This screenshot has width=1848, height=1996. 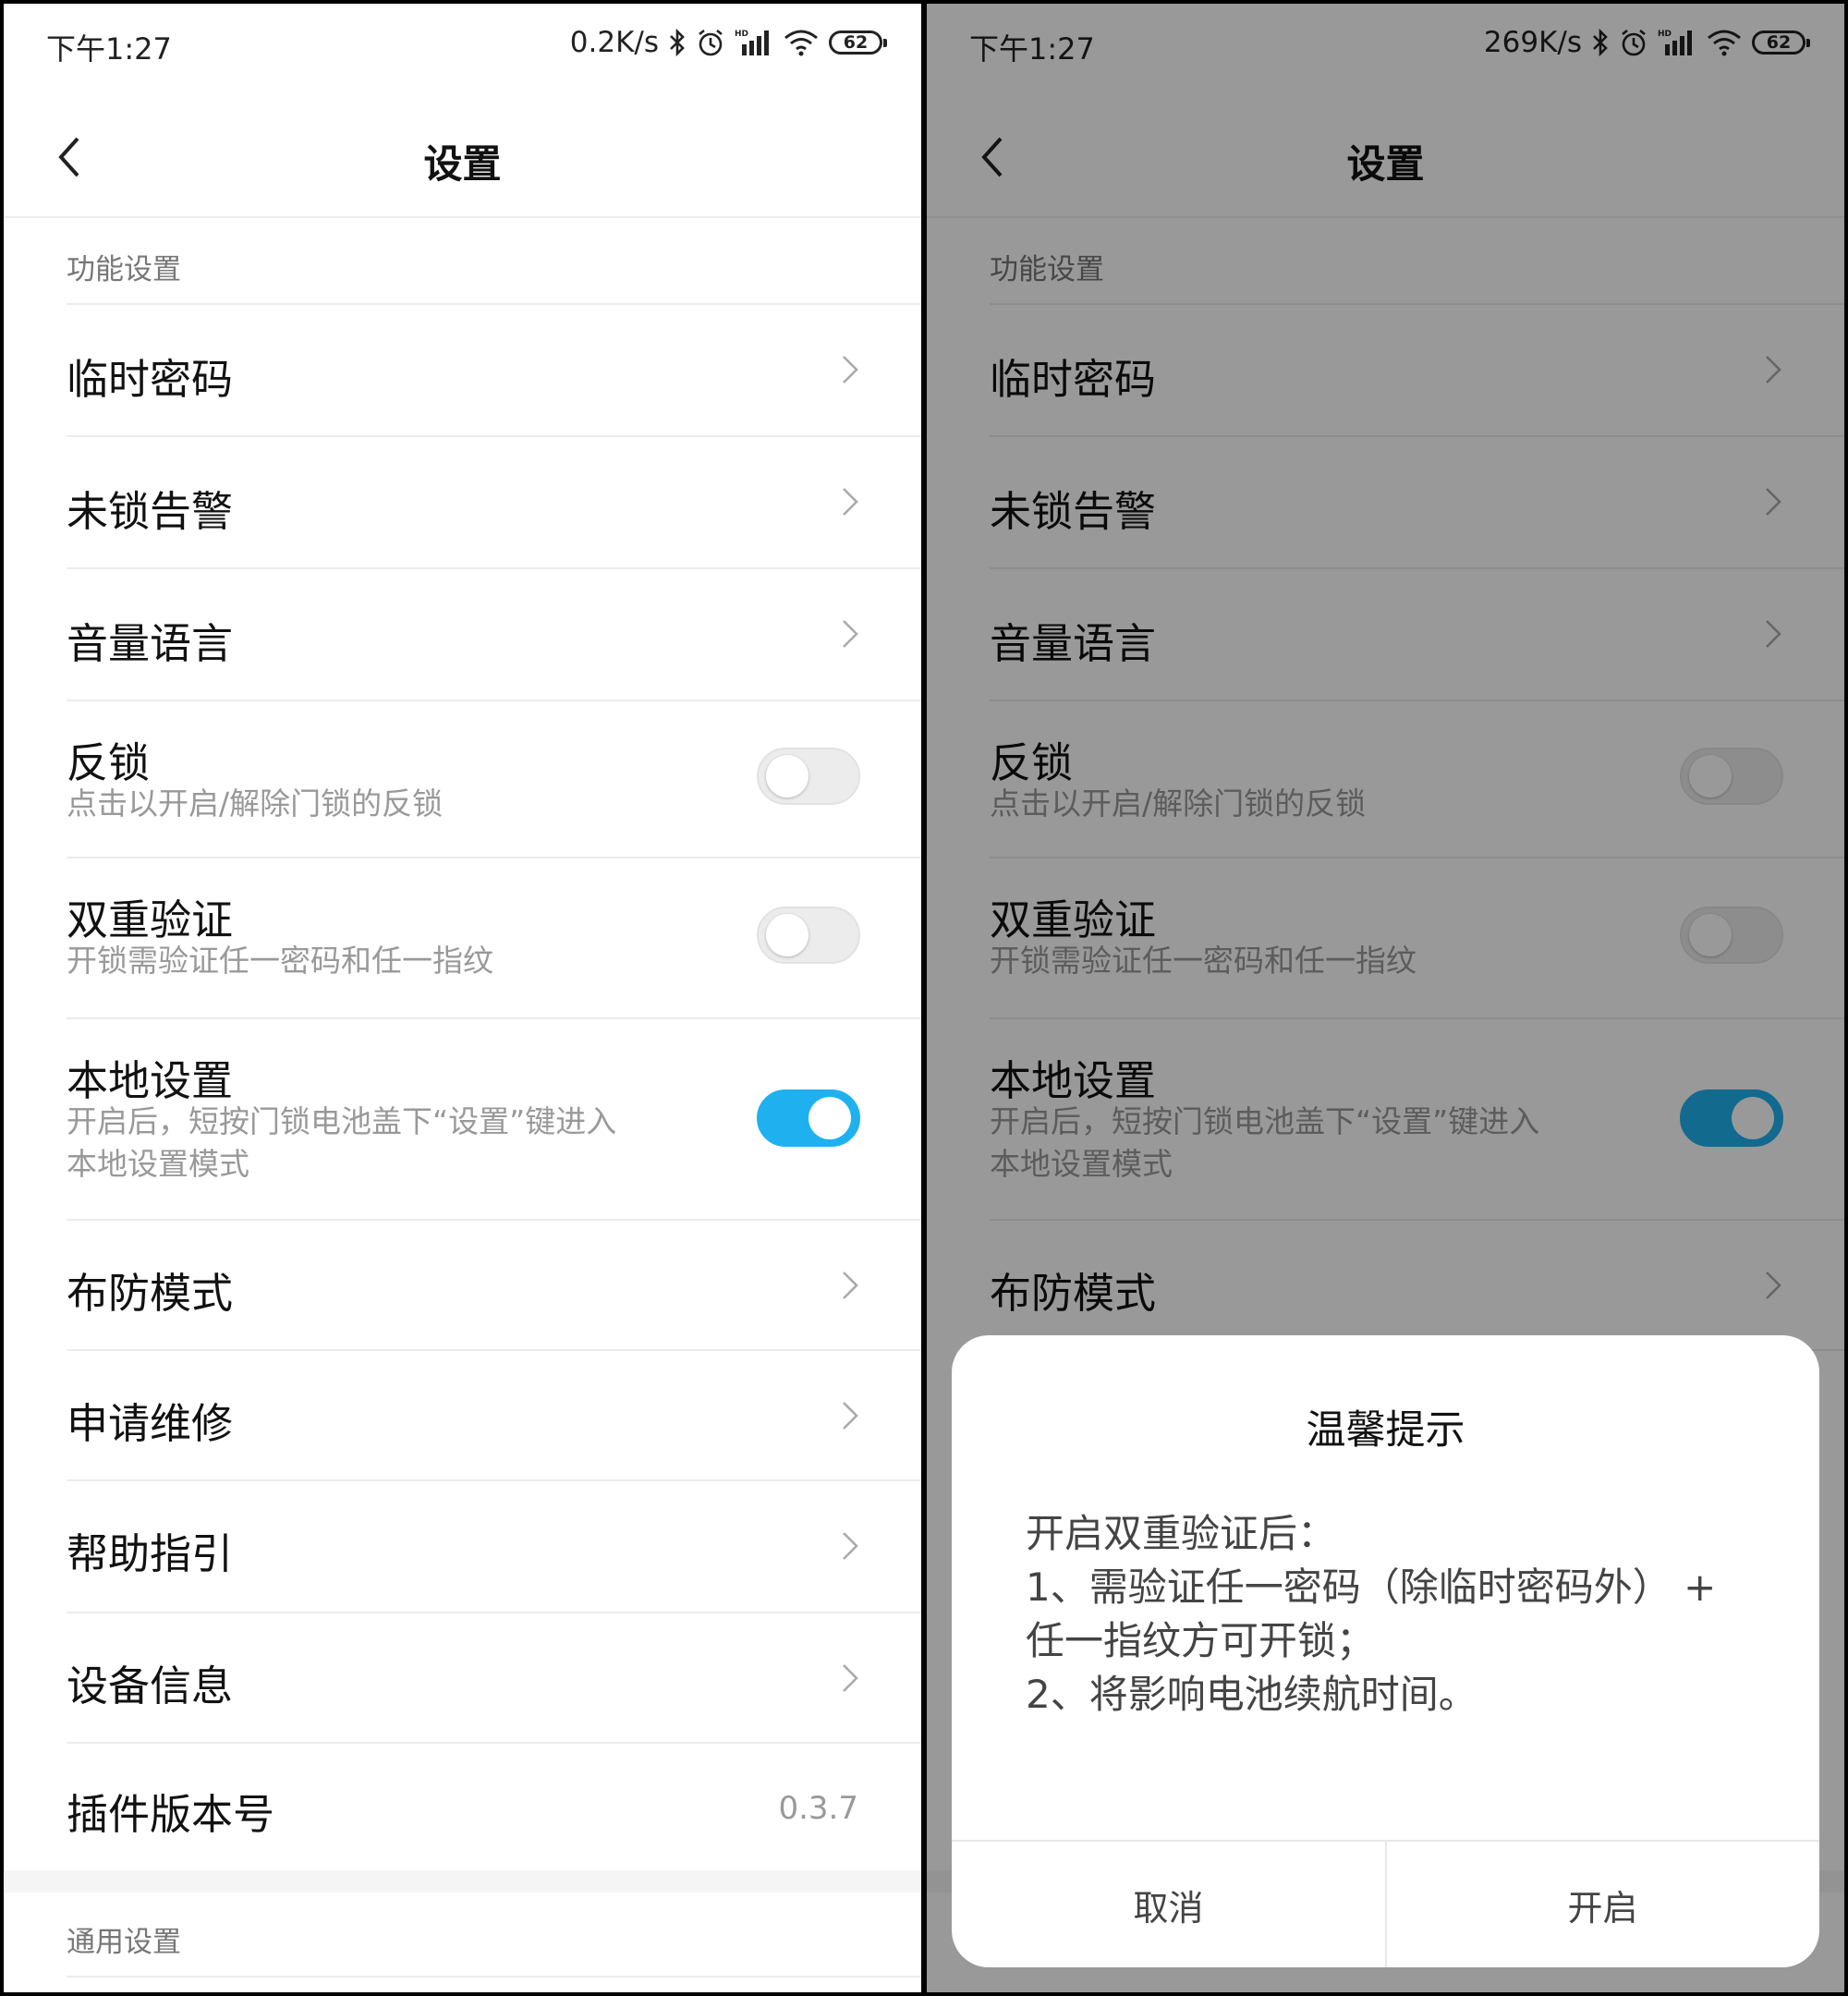 I want to click on dialog-title: 温馨提示, so click(x=1385, y=1430).